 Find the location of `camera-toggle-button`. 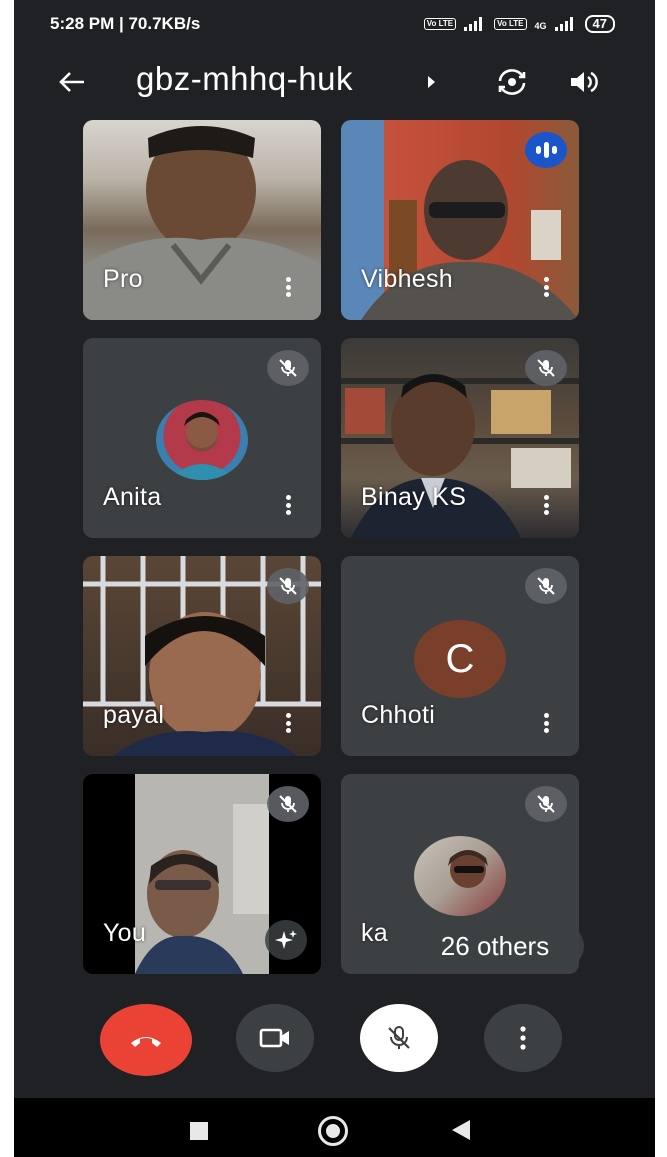

camera-toggle-button is located at coordinates (275, 1038).